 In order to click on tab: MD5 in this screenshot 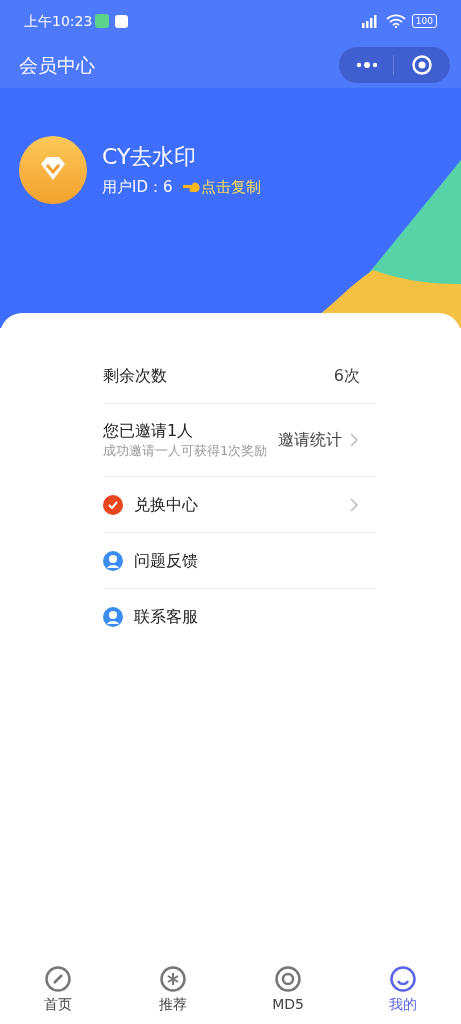, I will do `click(288, 987)`.